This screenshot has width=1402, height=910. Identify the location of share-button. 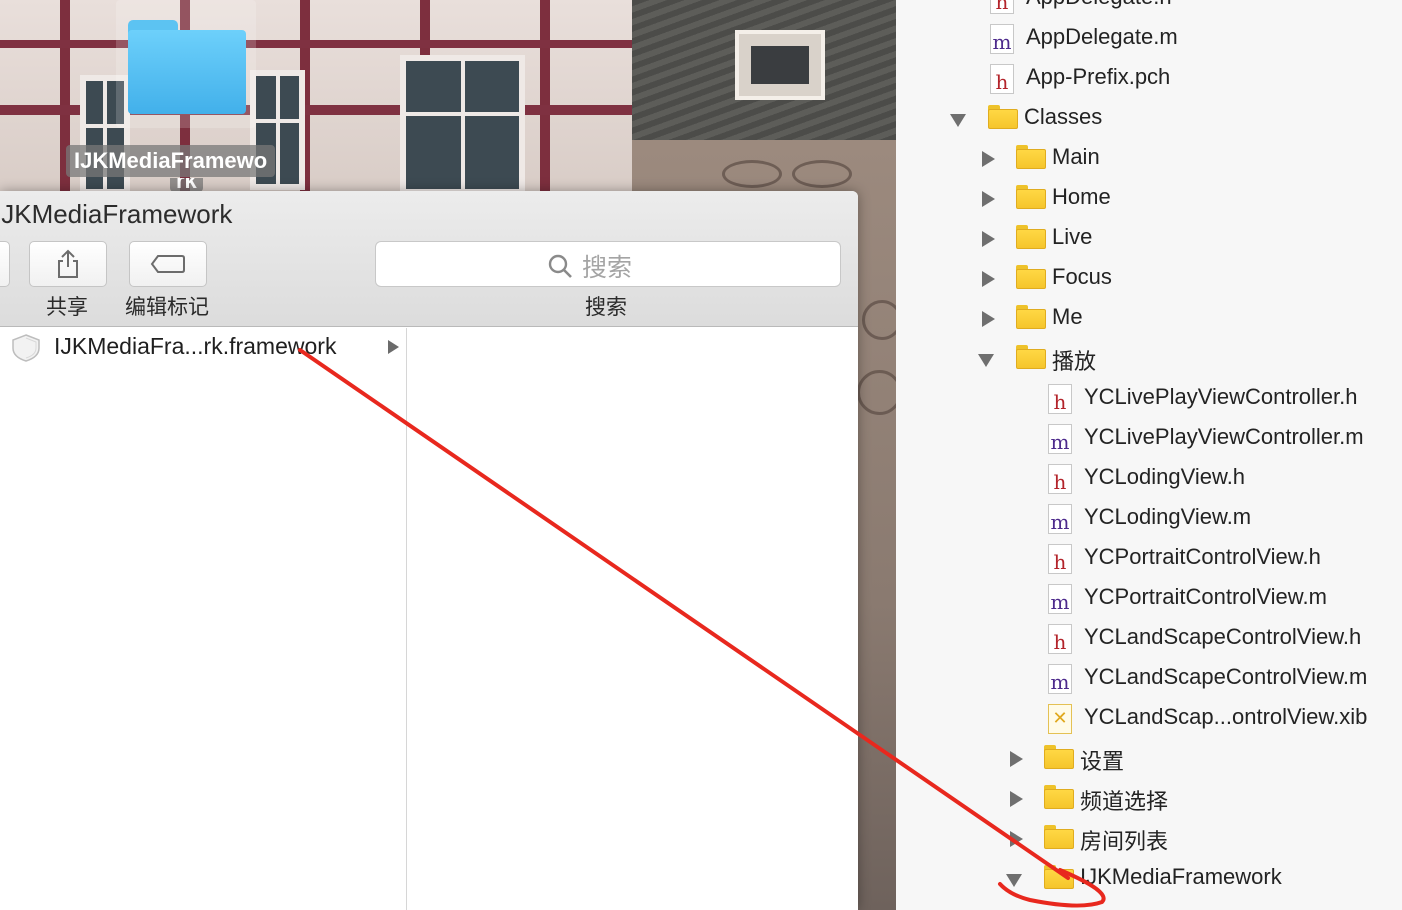
(68, 264).